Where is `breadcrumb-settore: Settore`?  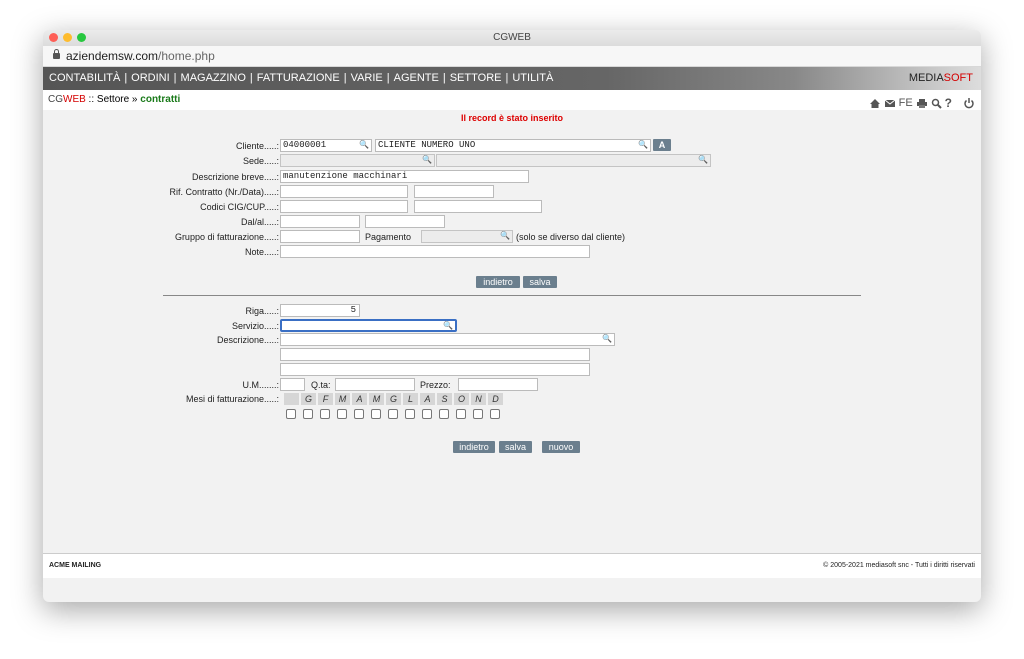
breadcrumb-settore: Settore is located at coordinates (113, 99).